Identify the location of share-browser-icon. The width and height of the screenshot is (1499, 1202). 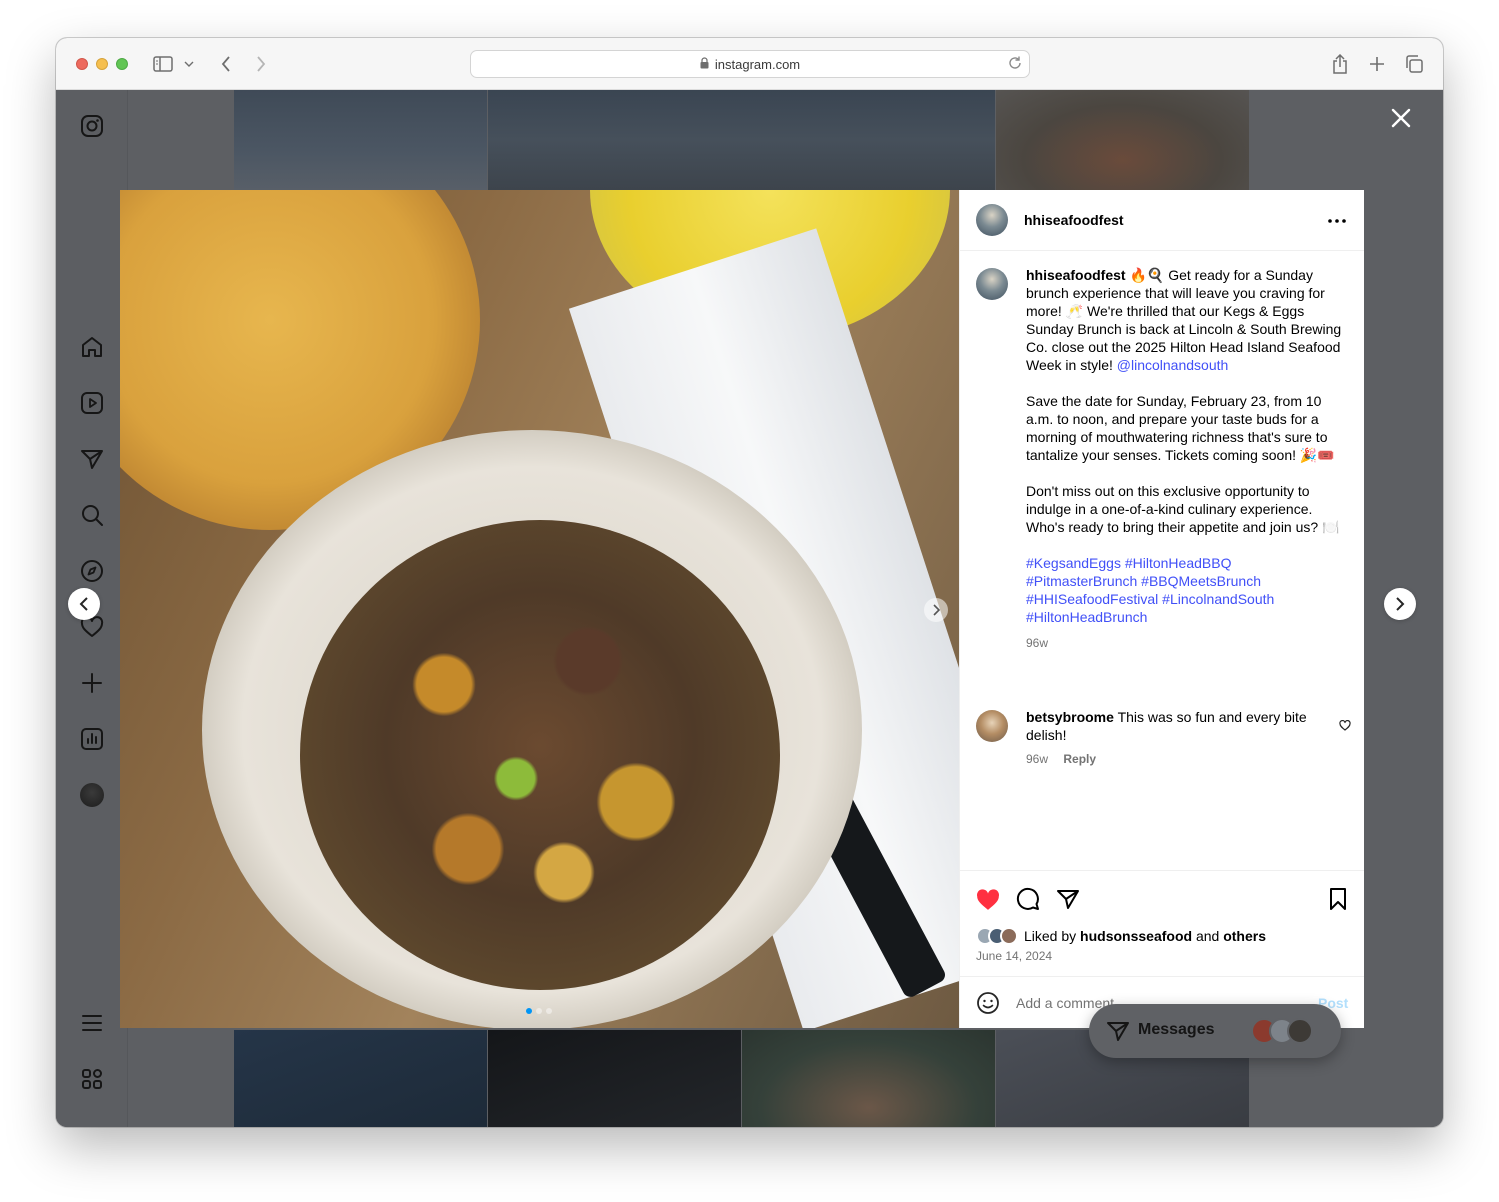
(1340, 64).